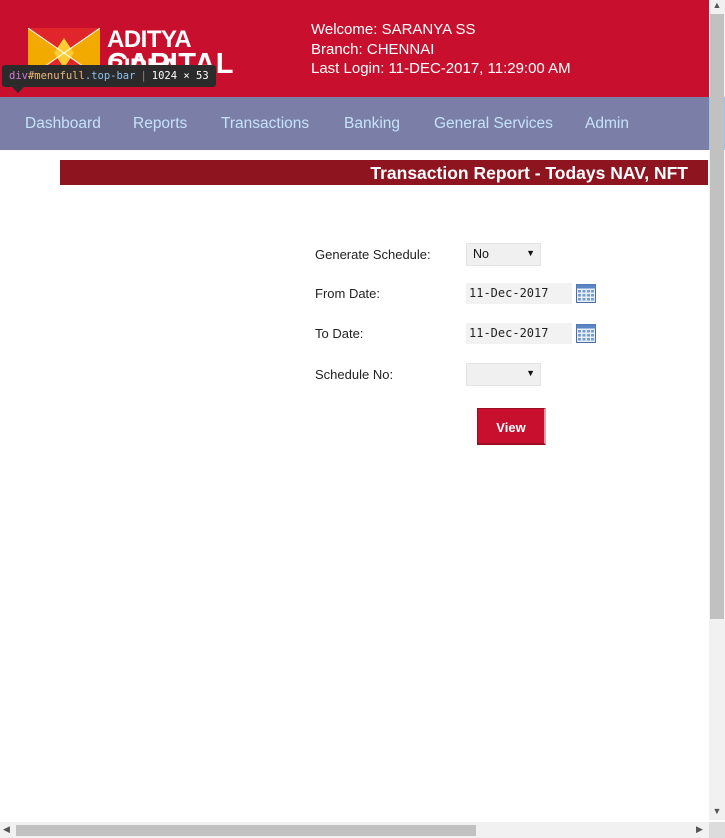  Describe the element at coordinates (354, 374) in the screenshot. I see `schedule-no-label: Schedule No:` at that location.